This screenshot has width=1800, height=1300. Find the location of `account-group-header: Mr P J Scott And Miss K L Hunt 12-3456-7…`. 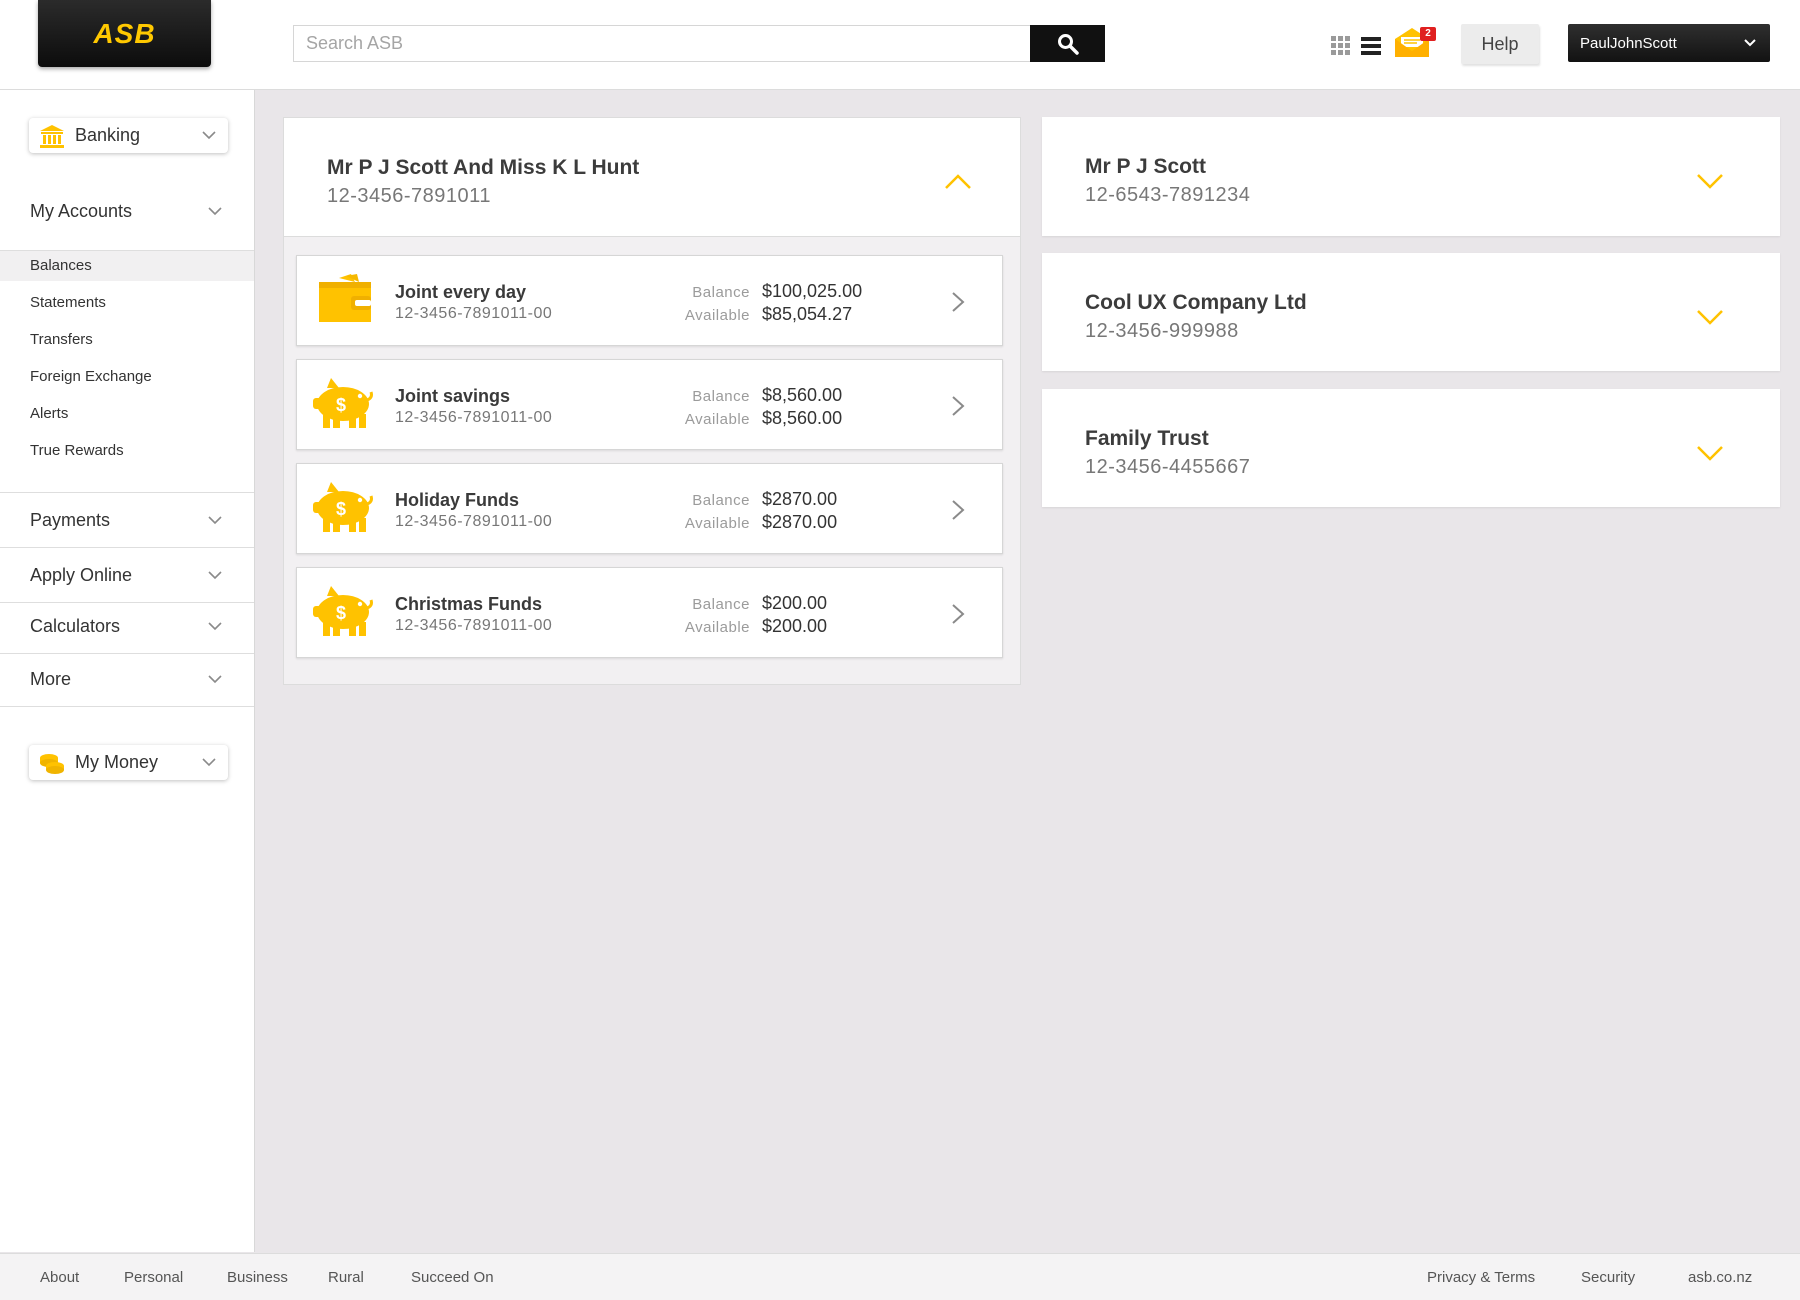

account-group-header: Mr P J Scott And Miss K L Hunt 12-3456-7… is located at coordinates (652, 177).